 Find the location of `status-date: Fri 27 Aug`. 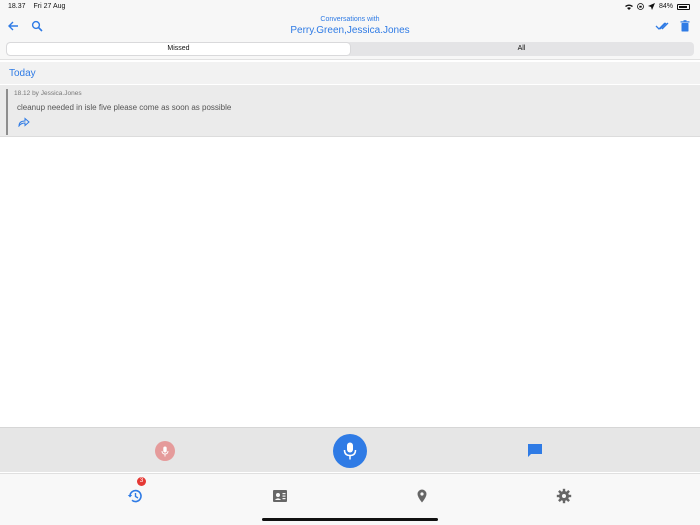

status-date: Fri 27 Aug is located at coordinates (49, 6).